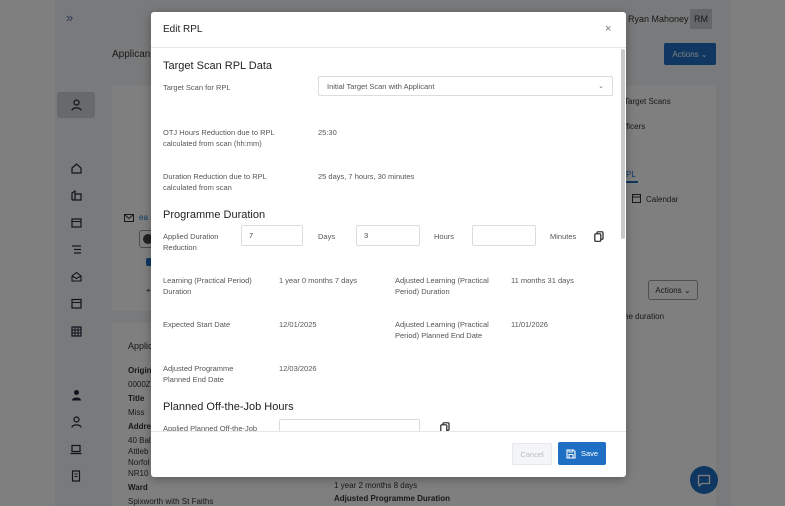 The image size is (785, 506). I want to click on save-button: Save, so click(582, 453).